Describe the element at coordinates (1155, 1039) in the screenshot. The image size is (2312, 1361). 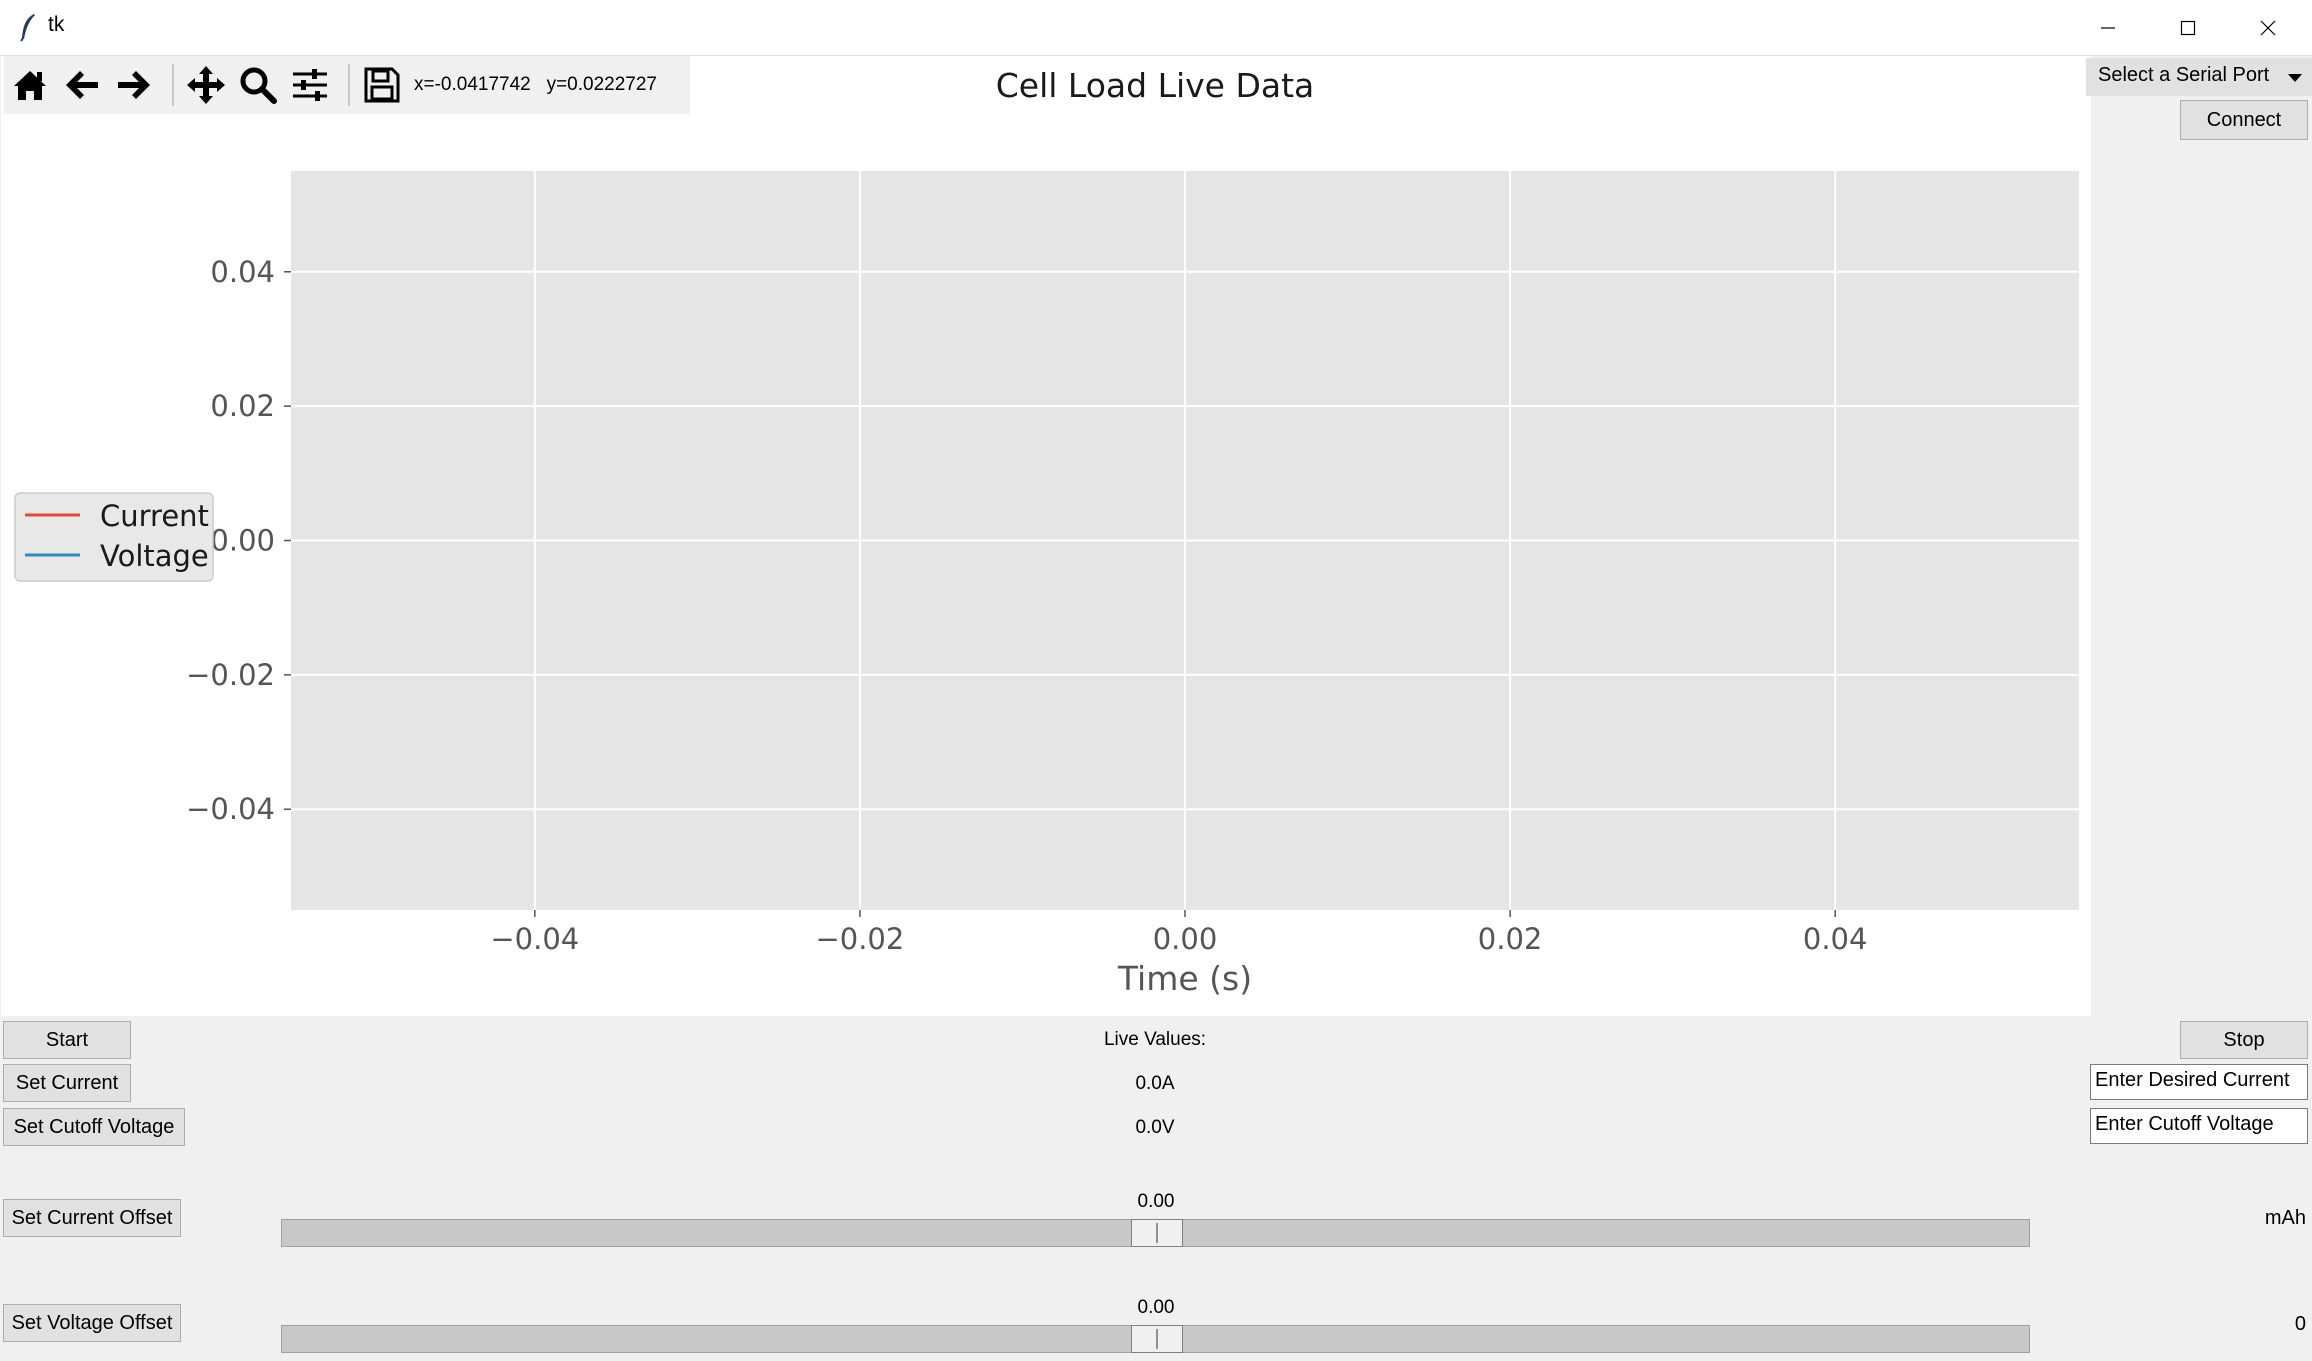
I see `live-values-label: Live Values:` at that location.